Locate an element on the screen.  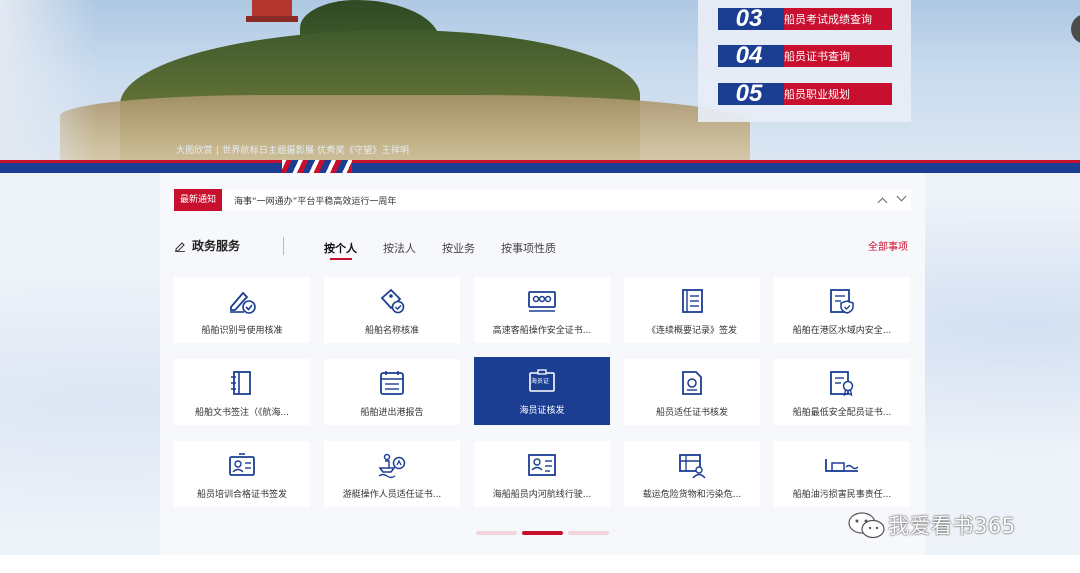
services-title: 政务服务 is located at coordinates (216, 246).